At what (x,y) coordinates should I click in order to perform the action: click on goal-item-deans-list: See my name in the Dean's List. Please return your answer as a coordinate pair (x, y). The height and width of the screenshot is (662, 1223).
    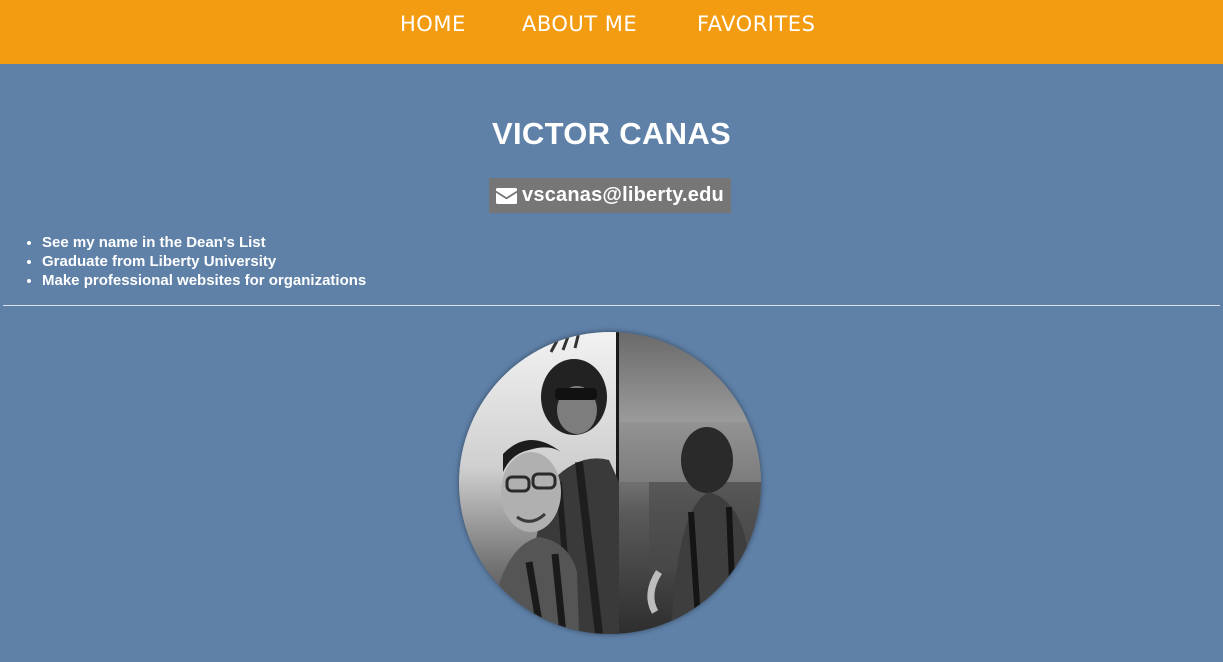
    Looking at the image, I should click on (204, 242).